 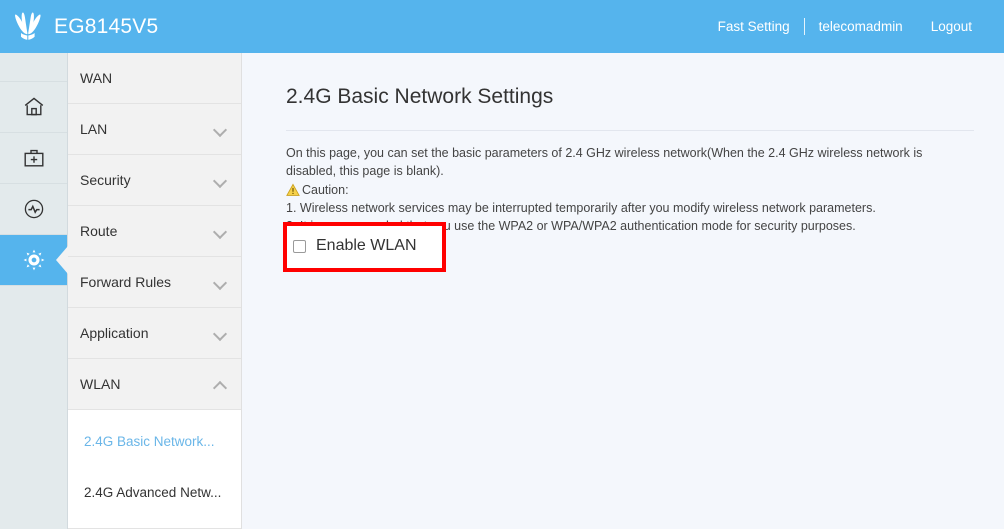 I want to click on menu-item-wlan: WLAN, so click(x=154, y=384).